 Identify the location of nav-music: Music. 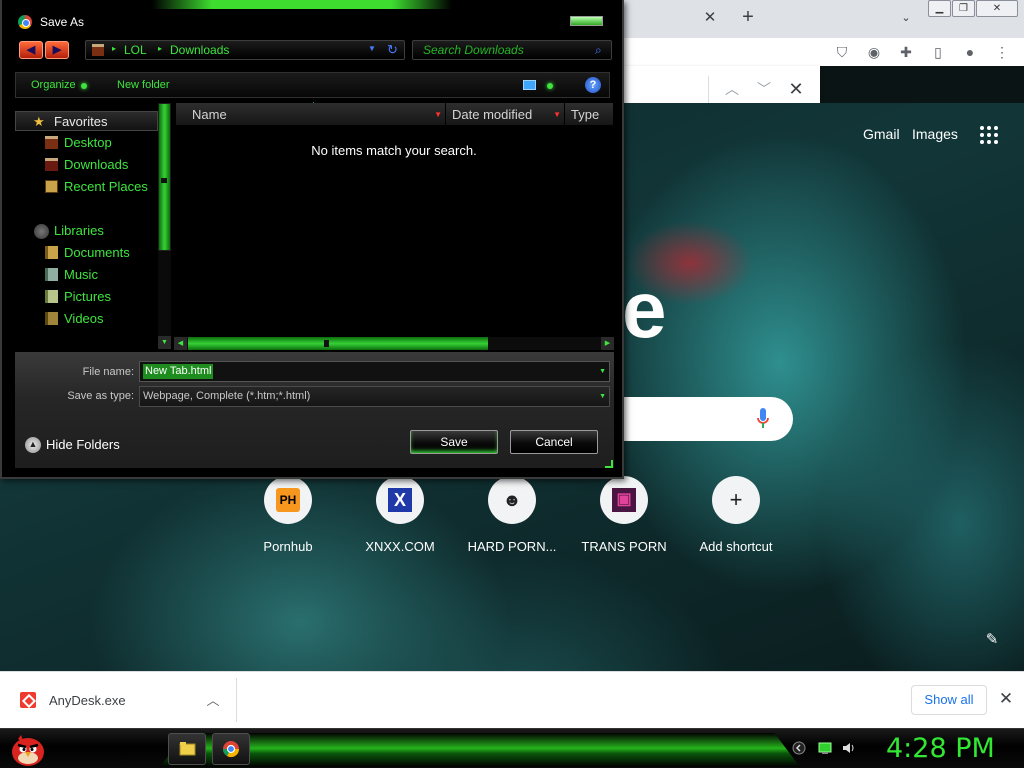
(86, 275).